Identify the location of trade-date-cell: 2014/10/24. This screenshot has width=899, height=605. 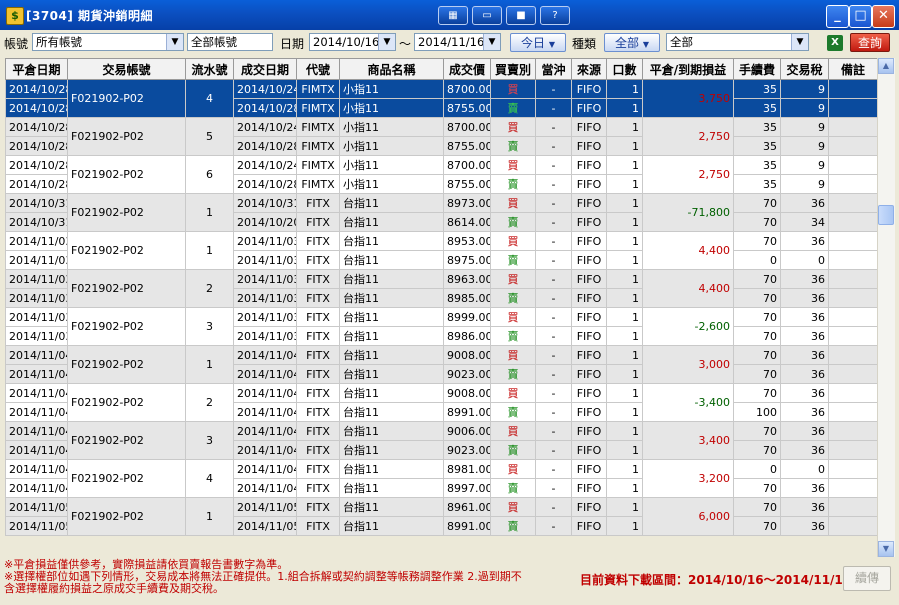
(265, 89).